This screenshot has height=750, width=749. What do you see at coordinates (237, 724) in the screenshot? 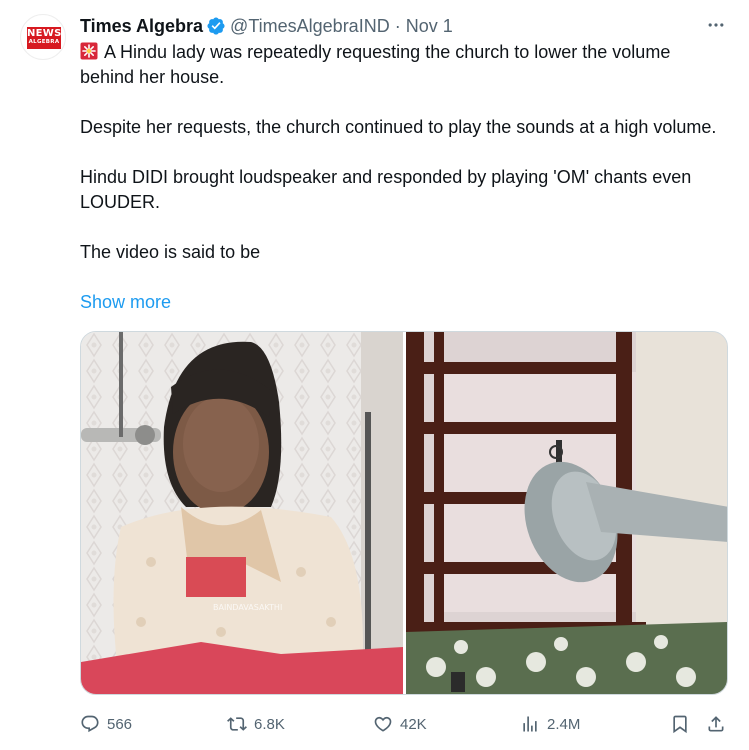
I see `repost-icon` at bounding box center [237, 724].